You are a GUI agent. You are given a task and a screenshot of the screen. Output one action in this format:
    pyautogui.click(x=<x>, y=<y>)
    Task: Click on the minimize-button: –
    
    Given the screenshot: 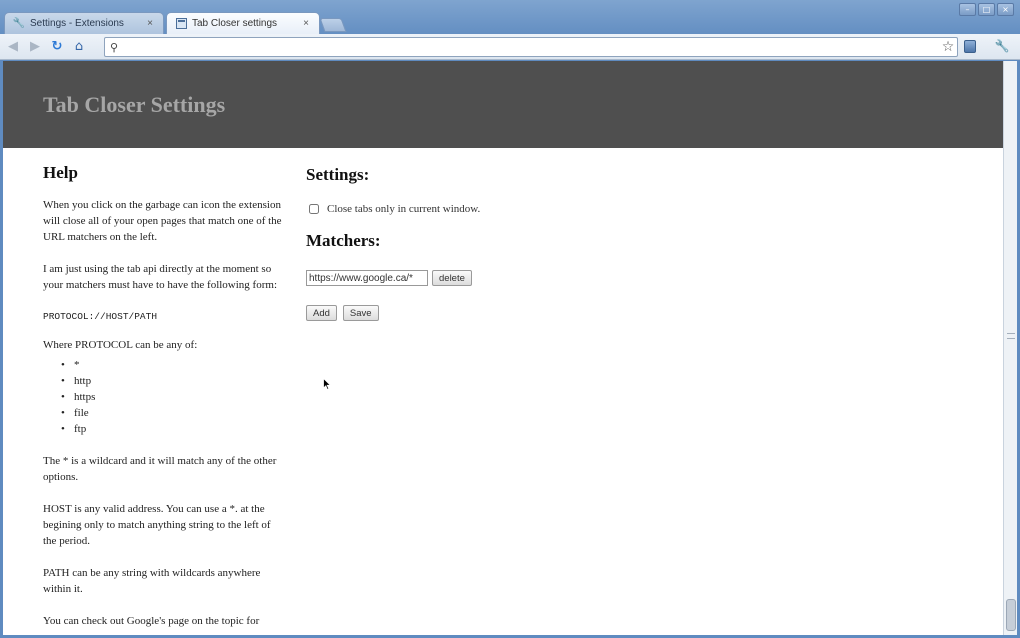 What is the action you would take?
    pyautogui.click(x=967, y=9)
    